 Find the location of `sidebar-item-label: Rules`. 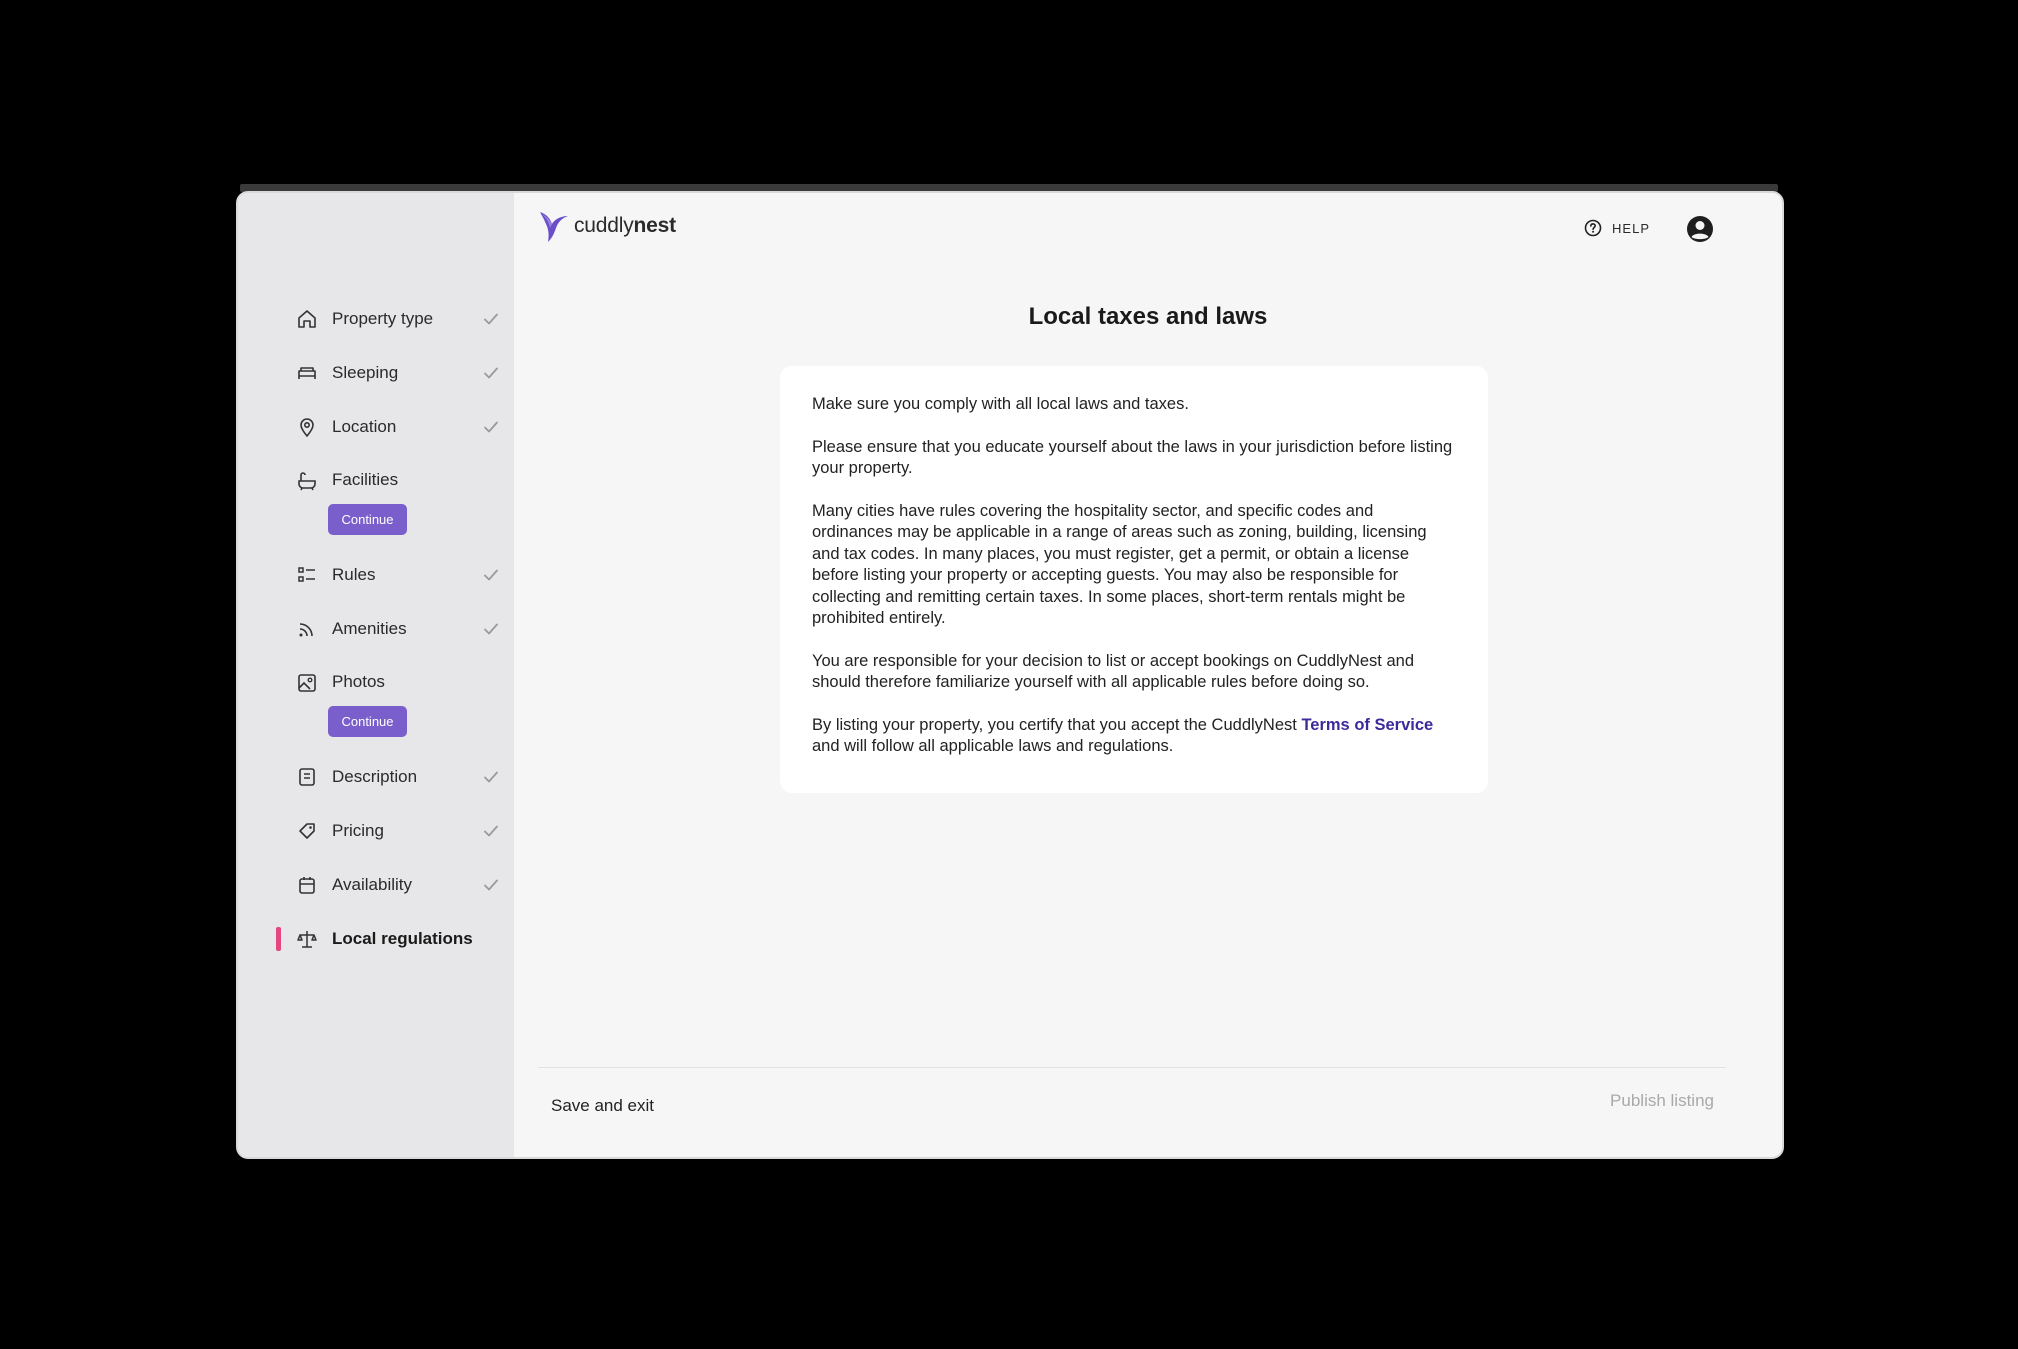

sidebar-item-label: Rules is located at coordinates (354, 574).